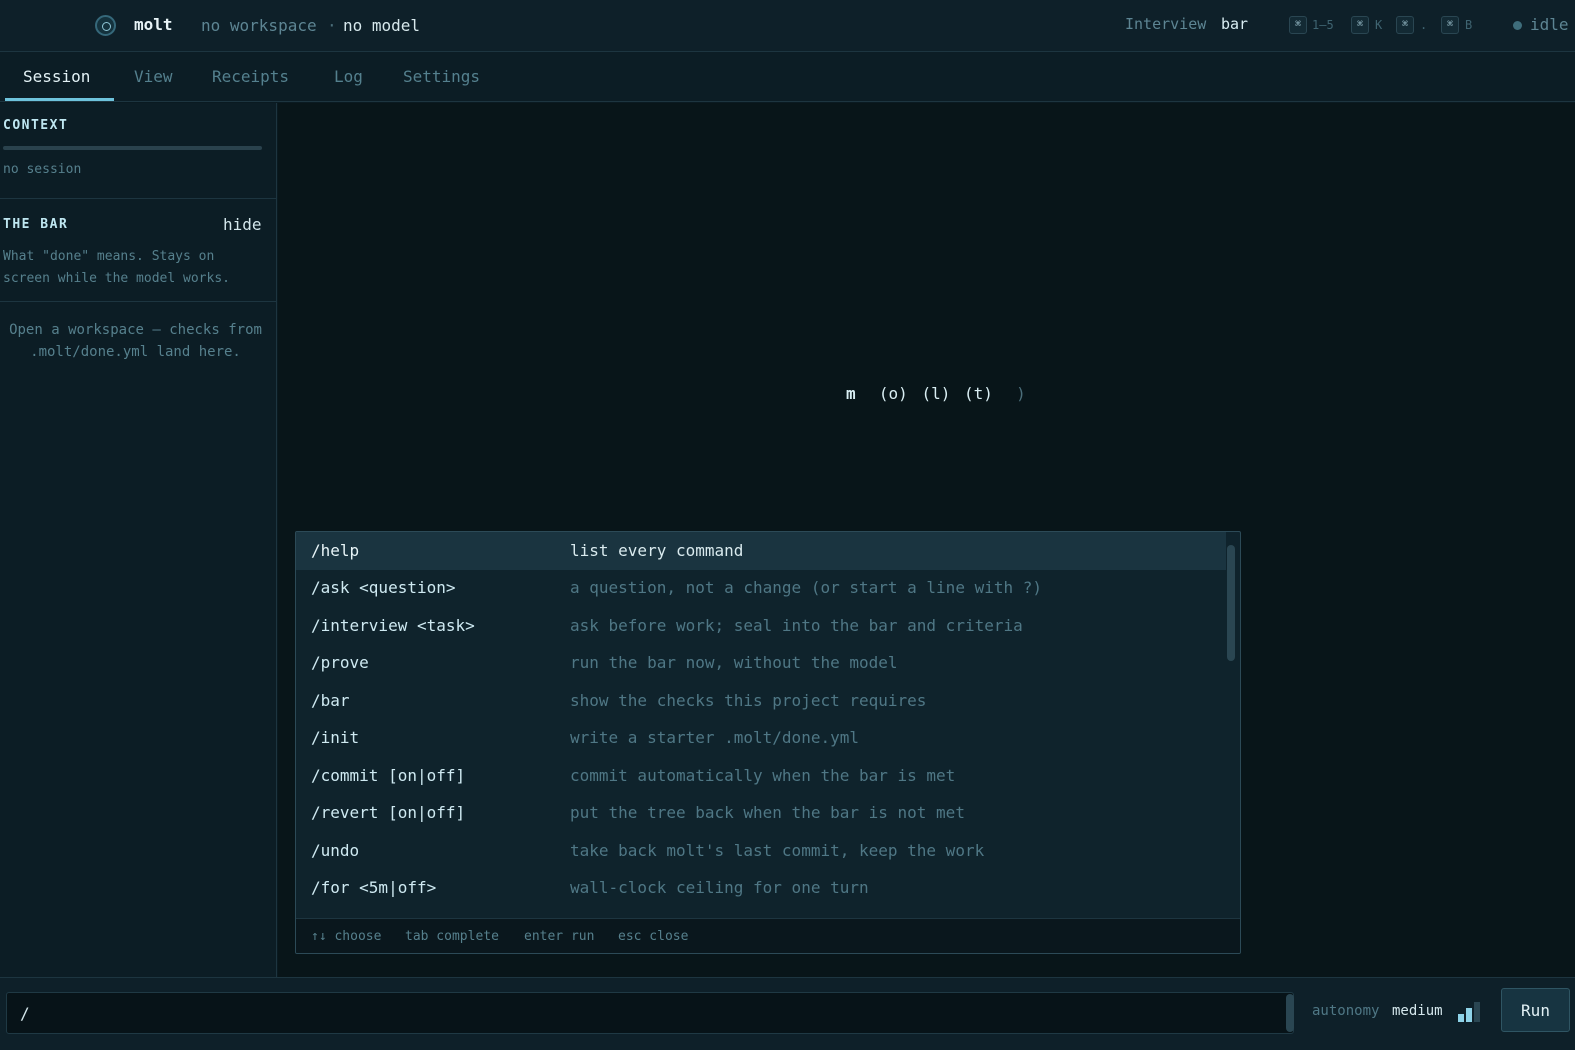  I want to click on context-title: CONTEXT, so click(36, 125).